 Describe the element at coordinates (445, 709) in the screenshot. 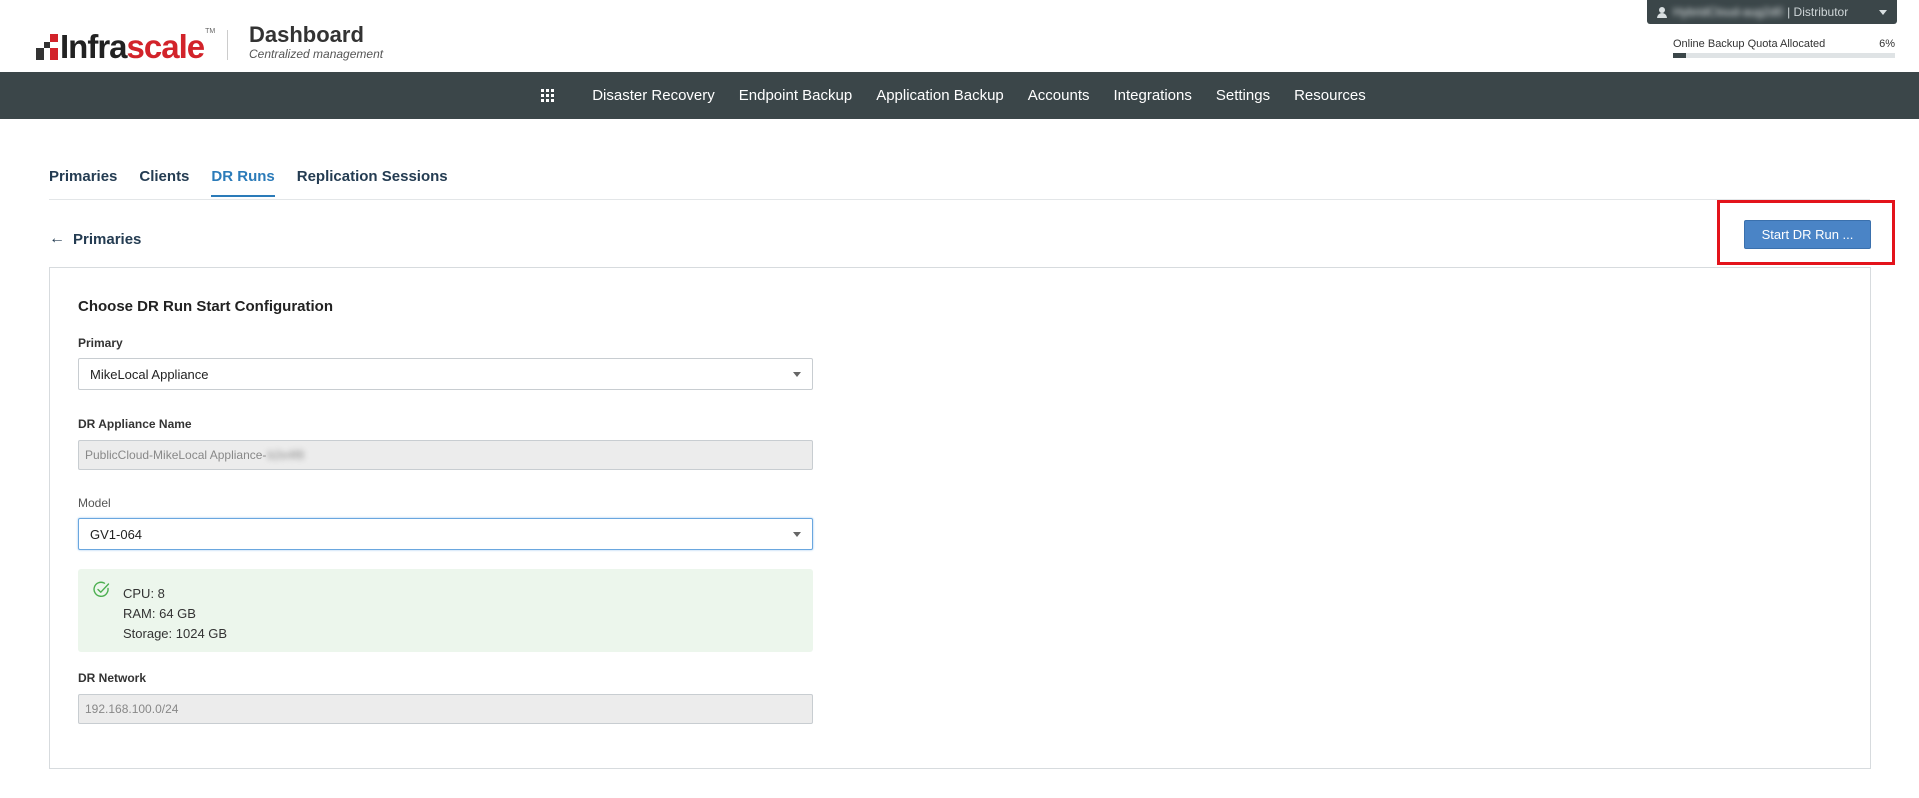

I see `dr-network-input: 192.168.100.0/24` at that location.